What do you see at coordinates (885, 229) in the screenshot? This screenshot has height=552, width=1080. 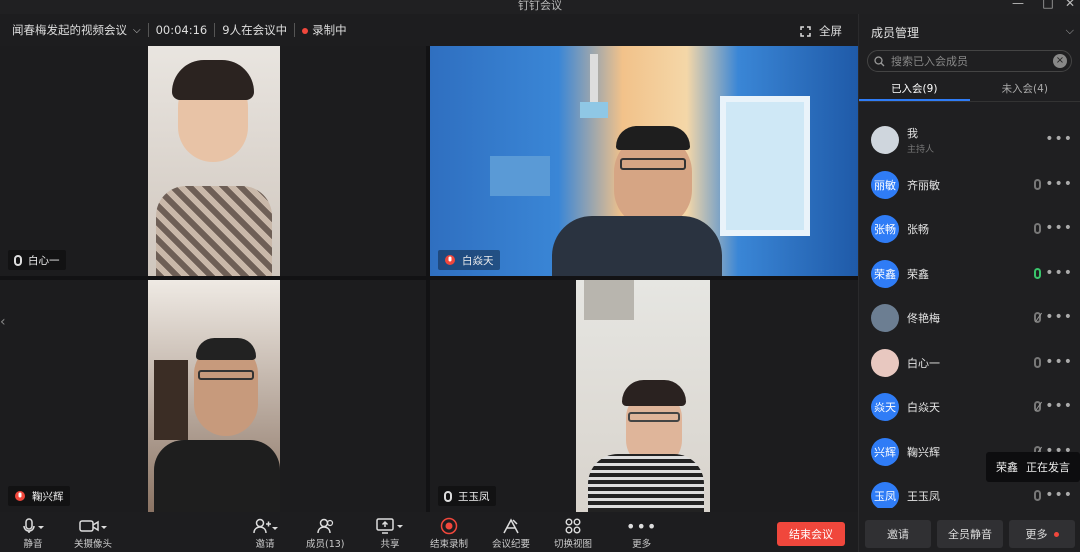 I see `avatar: 张畅` at bounding box center [885, 229].